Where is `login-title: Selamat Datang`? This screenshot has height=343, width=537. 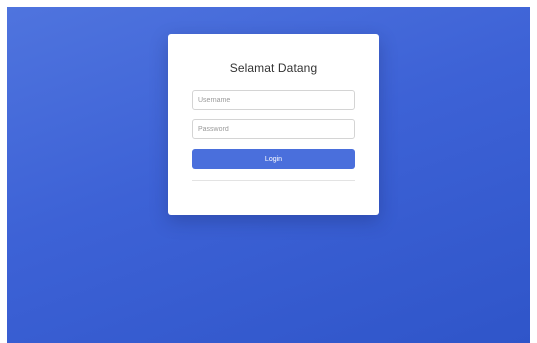 login-title: Selamat Datang is located at coordinates (273, 68).